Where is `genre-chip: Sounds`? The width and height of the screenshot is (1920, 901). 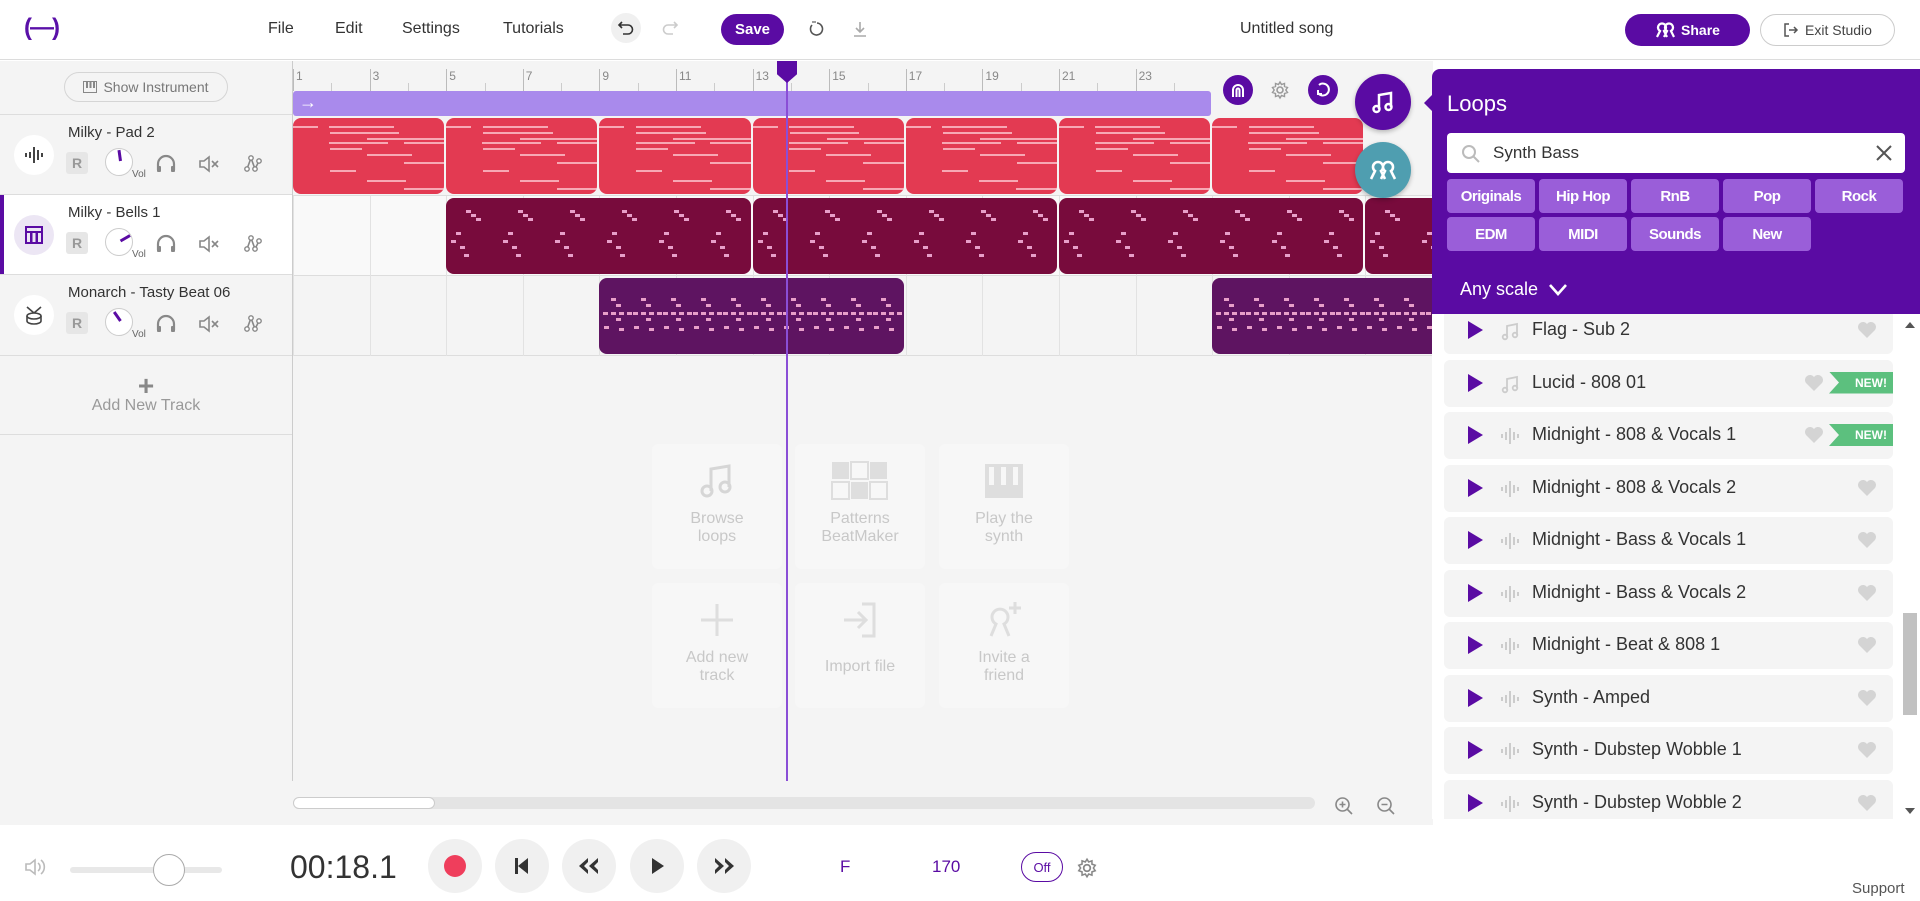 genre-chip: Sounds is located at coordinates (1675, 234).